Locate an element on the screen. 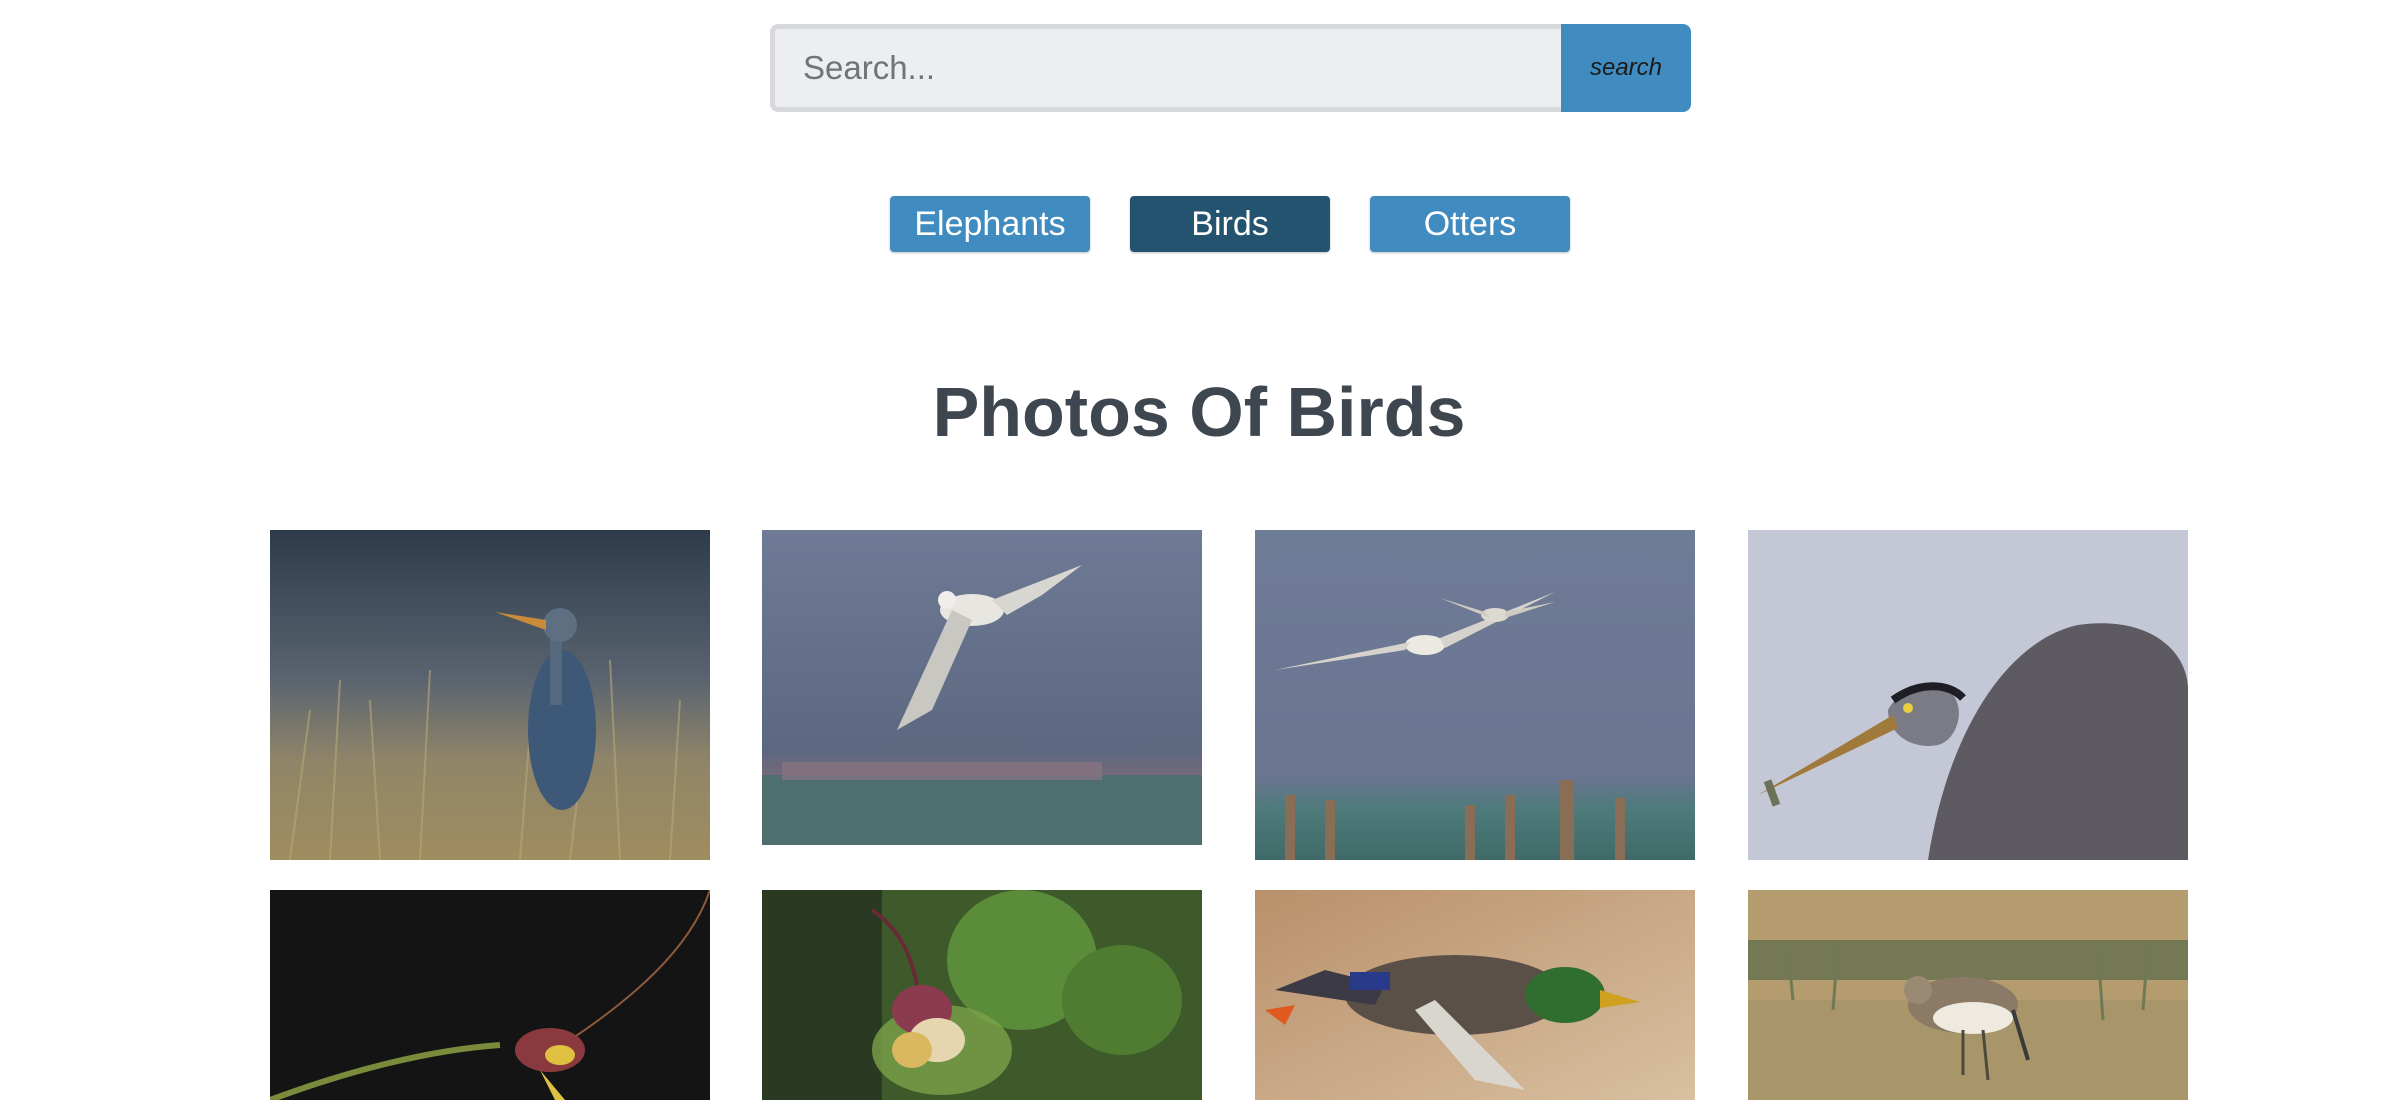 This screenshot has width=2398, height=1100. photo-gull-flight-image is located at coordinates (982, 687).